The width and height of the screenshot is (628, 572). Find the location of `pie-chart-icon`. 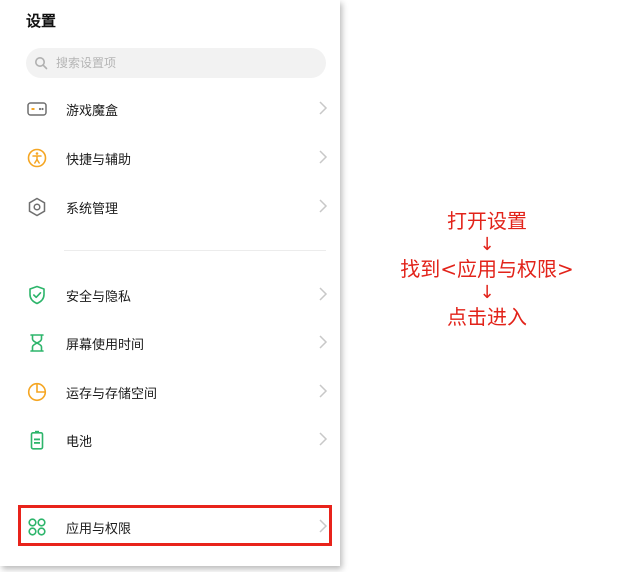

pie-chart-icon is located at coordinates (37, 392).